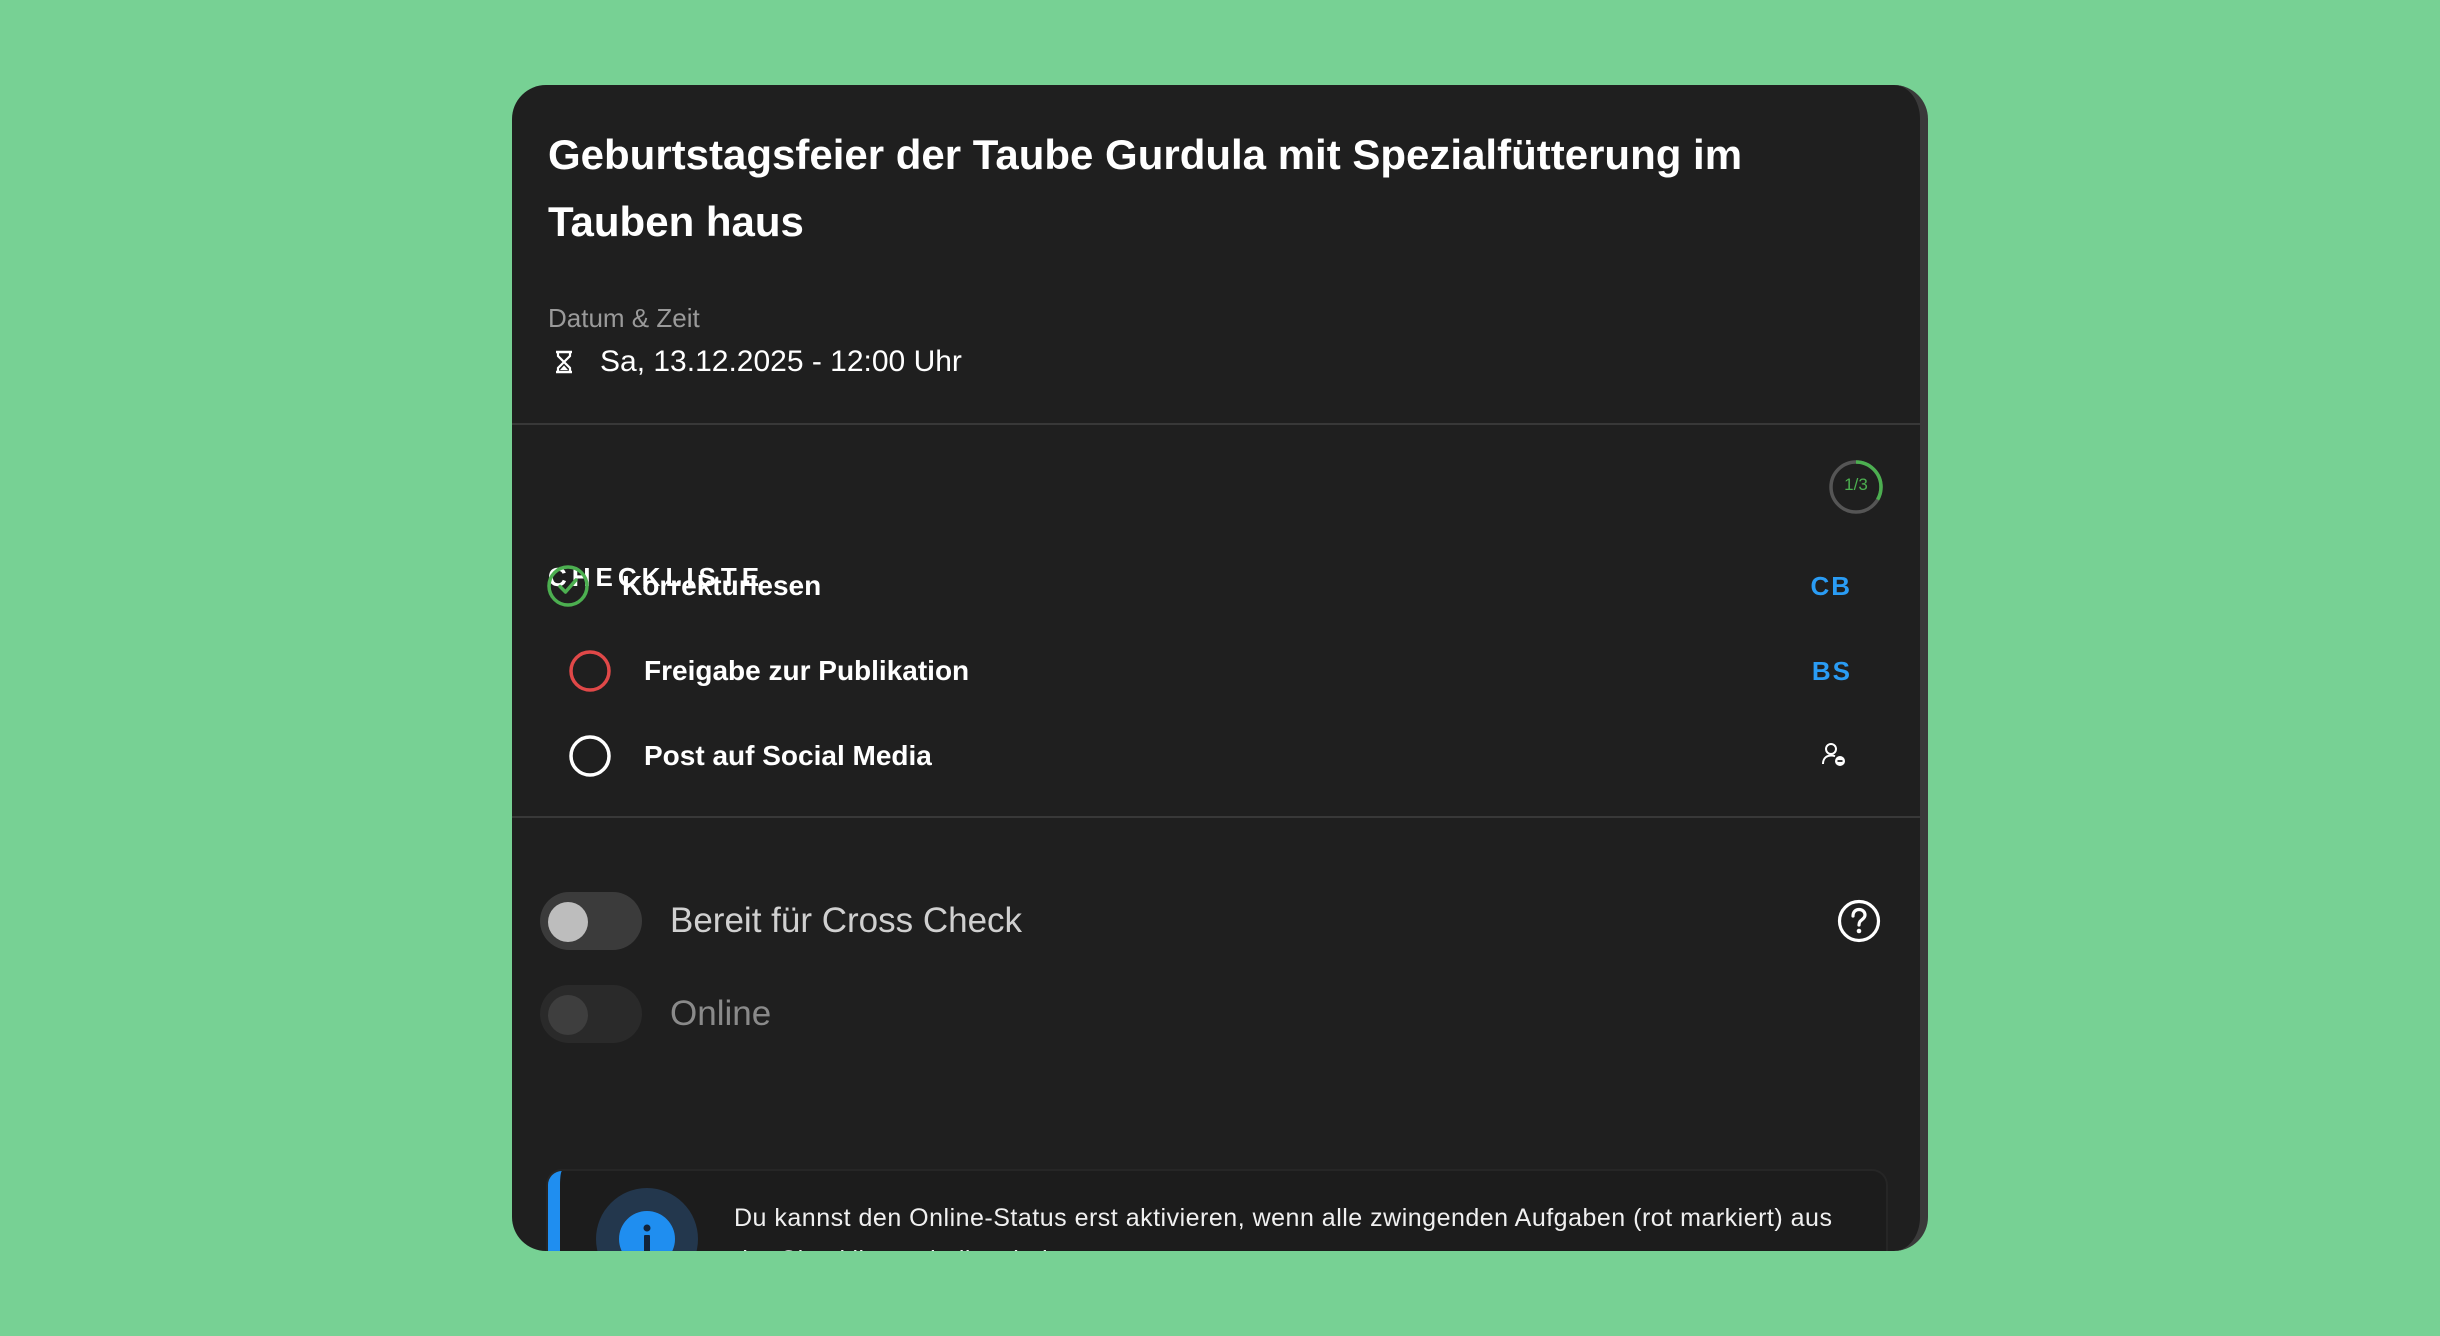 Image resolution: width=2440 pixels, height=1336 pixels. Describe the element at coordinates (1227, 671) in the screenshot. I see `checklist-item: Freigabe zur Publikation BS` at that location.